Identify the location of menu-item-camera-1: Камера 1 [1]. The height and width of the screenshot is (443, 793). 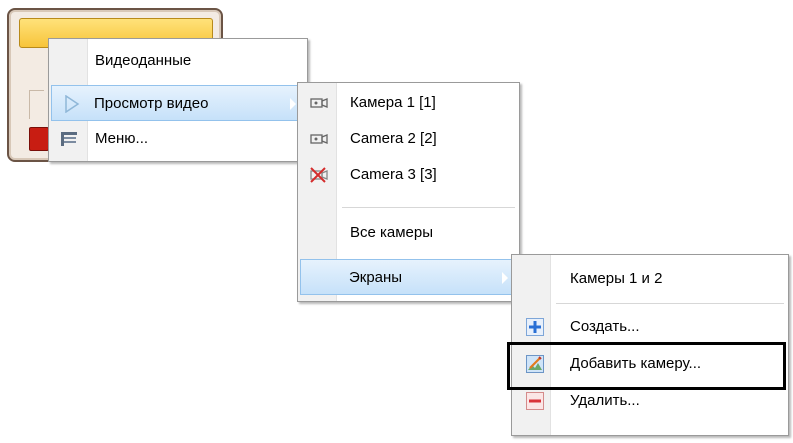
(408, 103).